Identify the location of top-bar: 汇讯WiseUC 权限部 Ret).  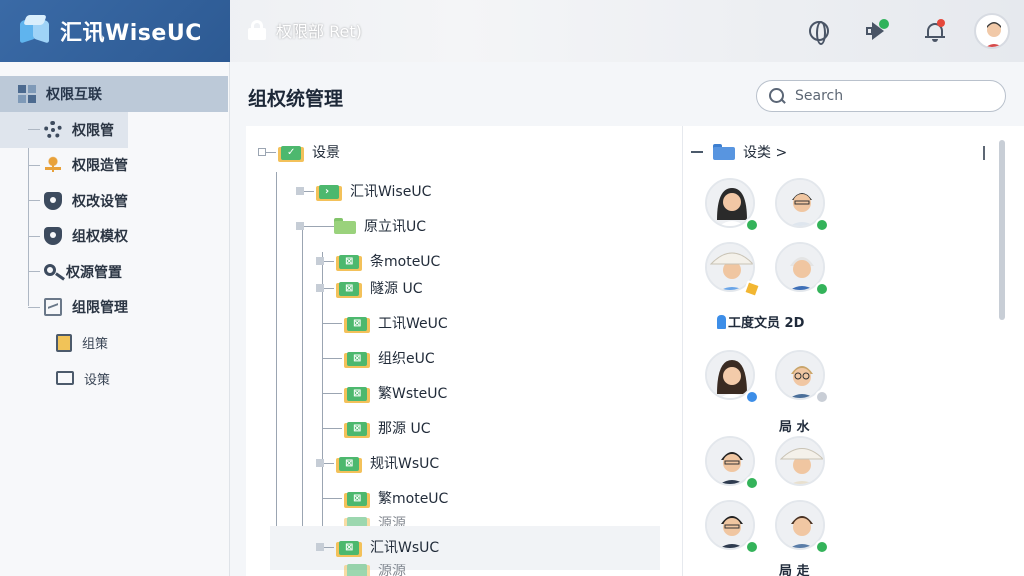
(512, 31).